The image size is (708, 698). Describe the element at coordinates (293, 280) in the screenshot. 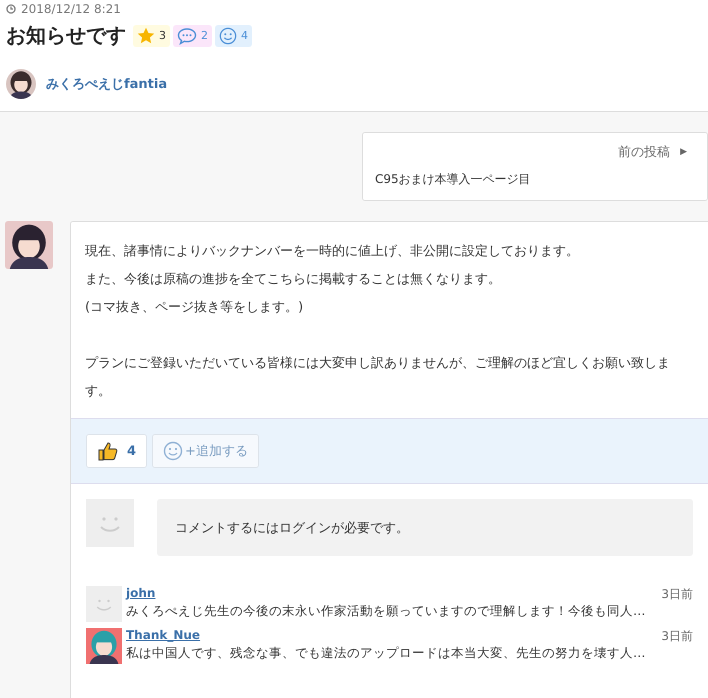

I see `post-text: また、今後は原稿の進捗を全てこちらに掲載することは無くなります。` at that location.